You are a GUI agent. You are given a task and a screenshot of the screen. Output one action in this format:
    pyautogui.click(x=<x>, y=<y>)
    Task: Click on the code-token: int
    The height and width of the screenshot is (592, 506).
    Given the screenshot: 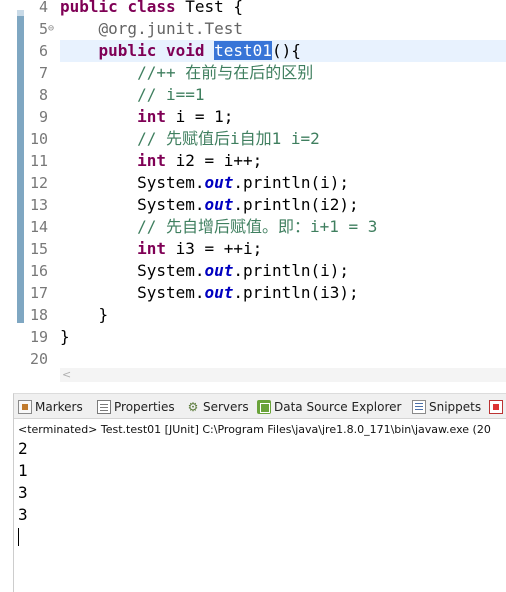 What is the action you would take?
    pyautogui.click(x=151, y=116)
    